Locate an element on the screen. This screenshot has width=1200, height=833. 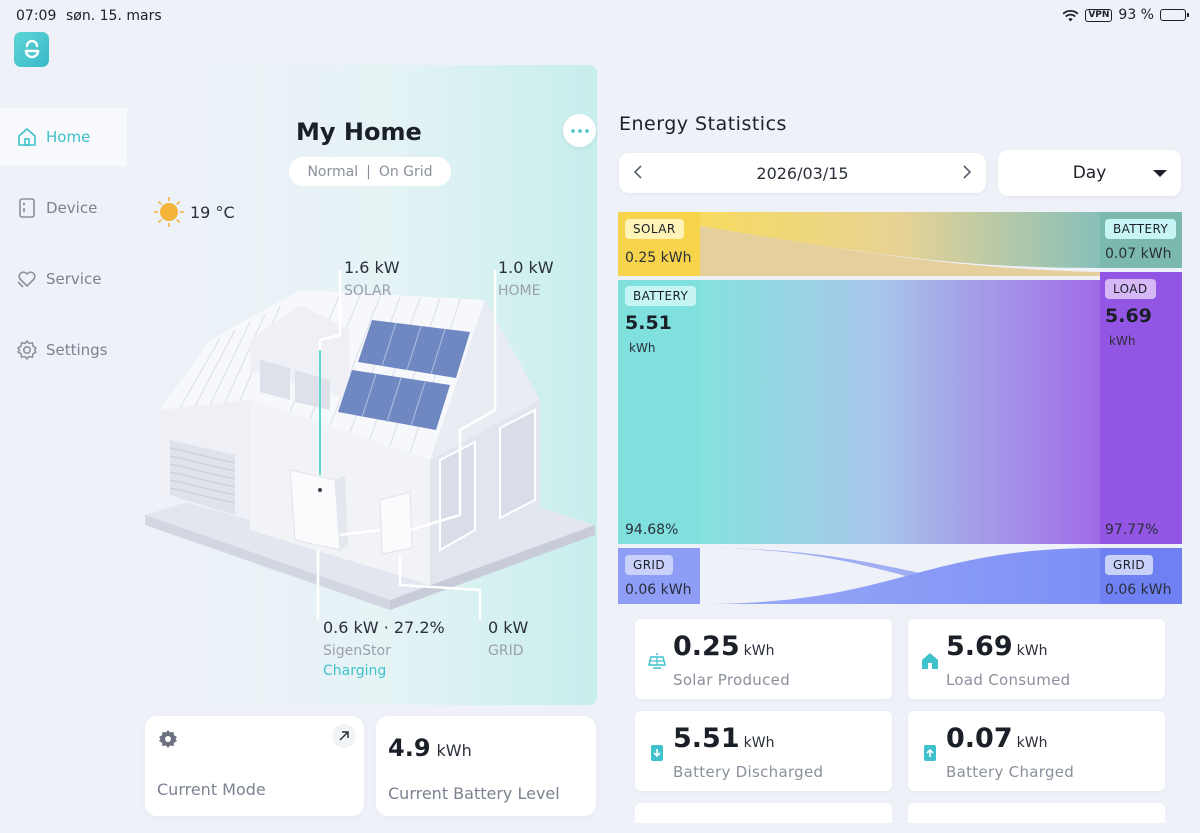
grid-src-unit: kWh is located at coordinates (676, 590).